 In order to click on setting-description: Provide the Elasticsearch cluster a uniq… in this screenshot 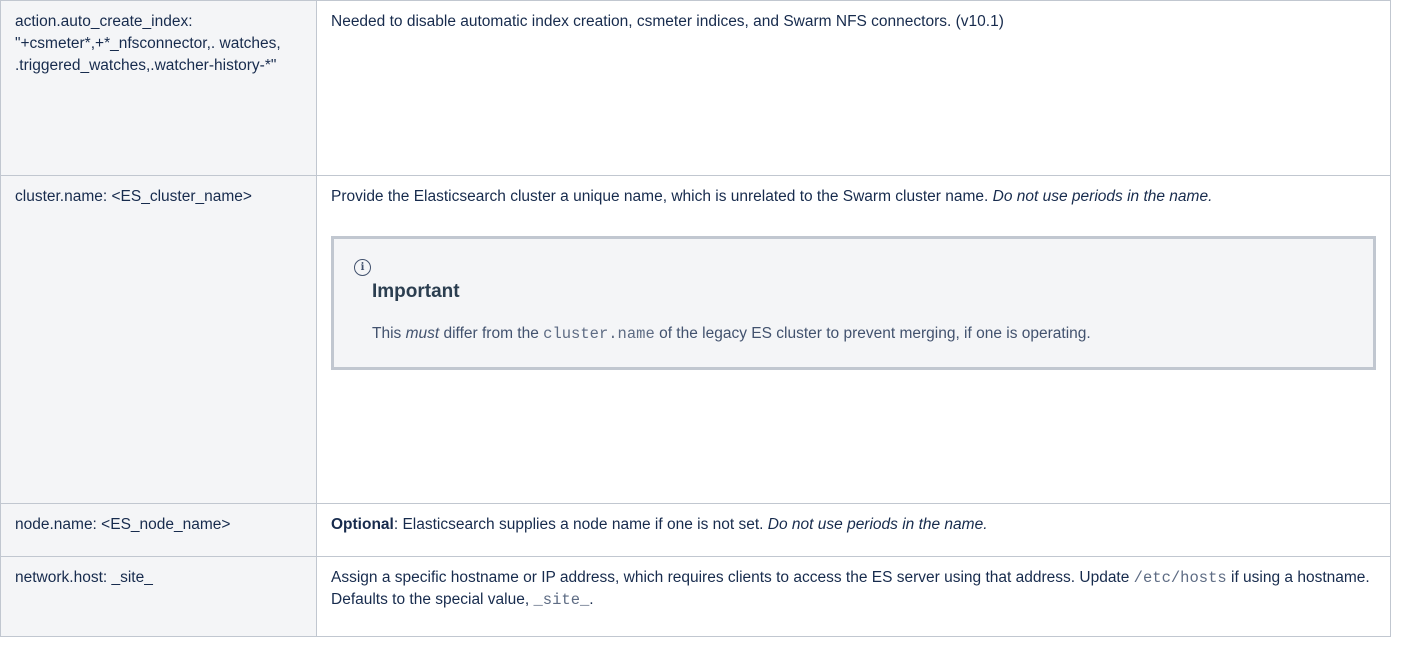, I will do `click(662, 196)`.